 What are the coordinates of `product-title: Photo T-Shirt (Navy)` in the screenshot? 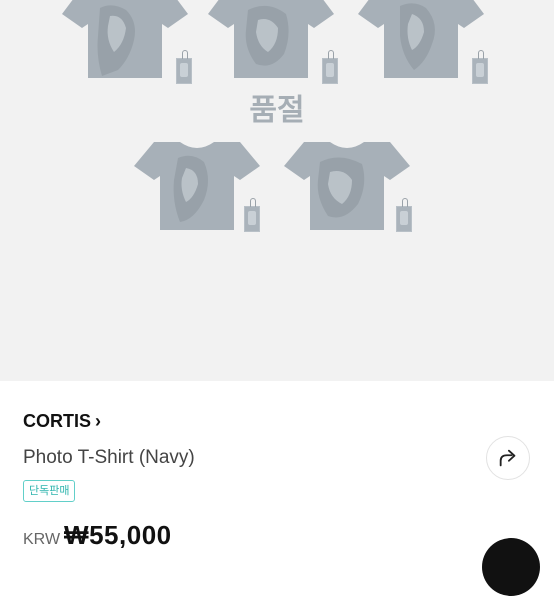 It's located at (109, 457).